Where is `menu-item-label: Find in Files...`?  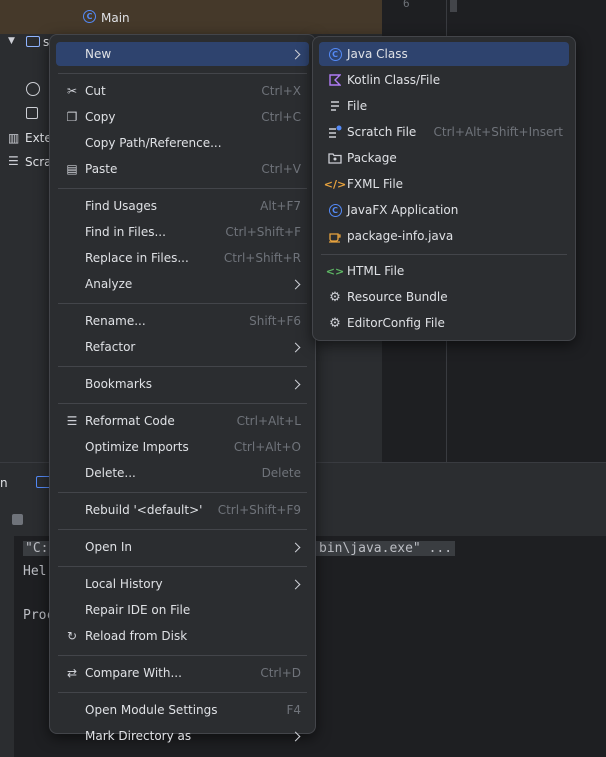
menu-item-label: Find in Files... is located at coordinates (125, 232).